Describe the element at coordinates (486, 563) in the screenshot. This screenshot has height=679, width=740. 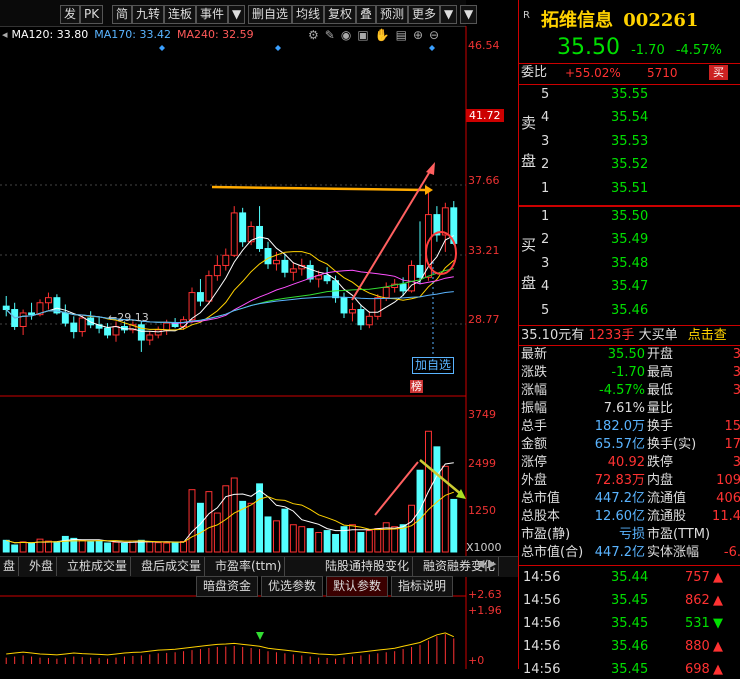
I see `tabs-scroll: ◀ ▶` at that location.